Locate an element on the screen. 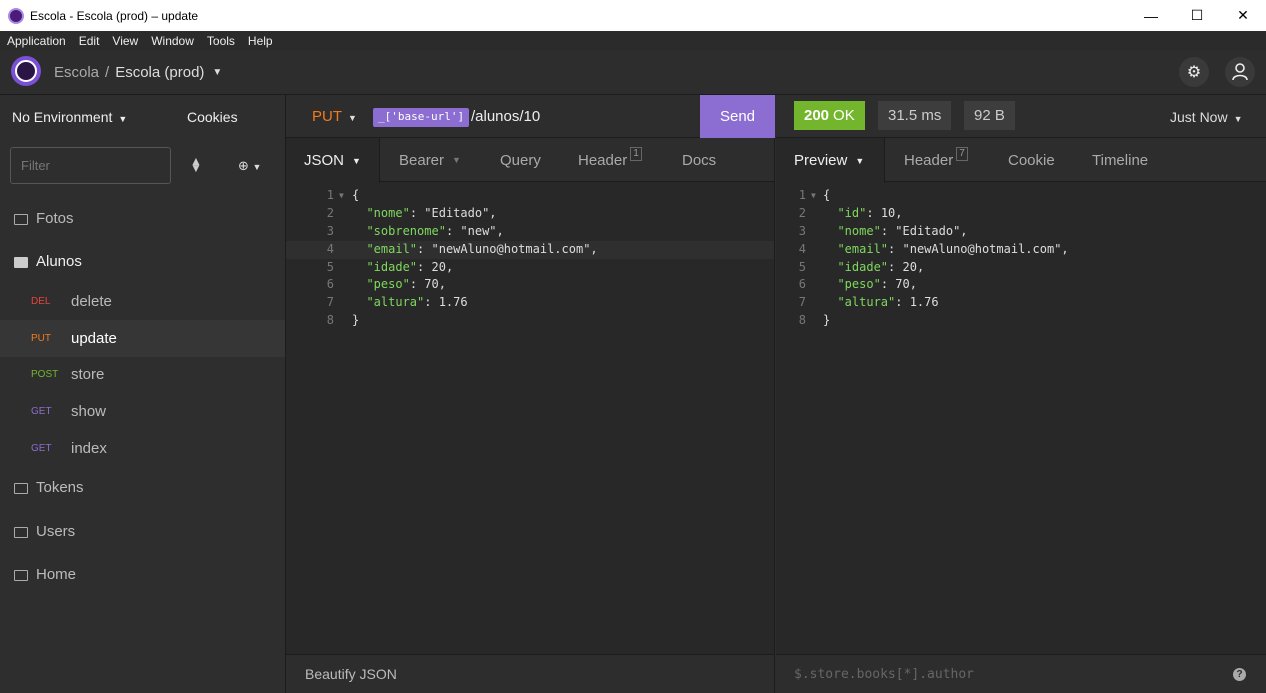 This screenshot has height=693, width=1266. request-label: show is located at coordinates (89, 411).